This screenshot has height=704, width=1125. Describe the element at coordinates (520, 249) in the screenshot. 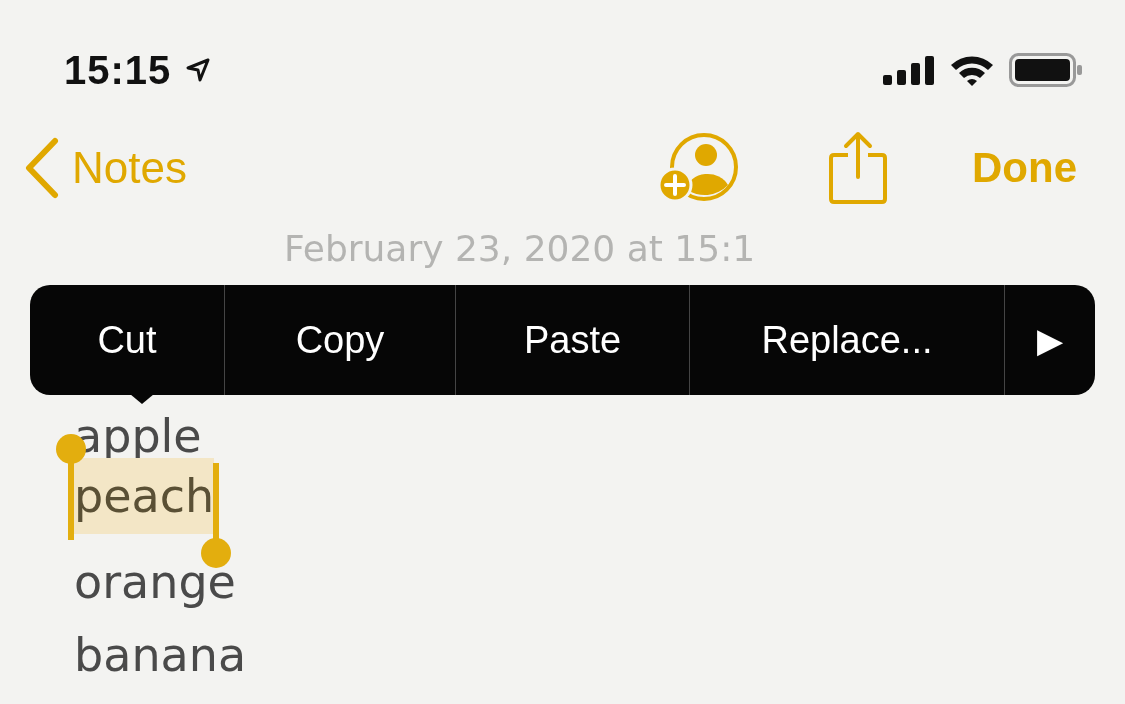

I see `note-date: February 23, 2020 at 15:1` at that location.